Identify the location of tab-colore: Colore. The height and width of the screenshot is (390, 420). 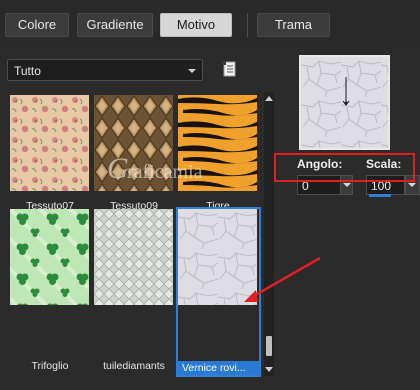
(37, 25).